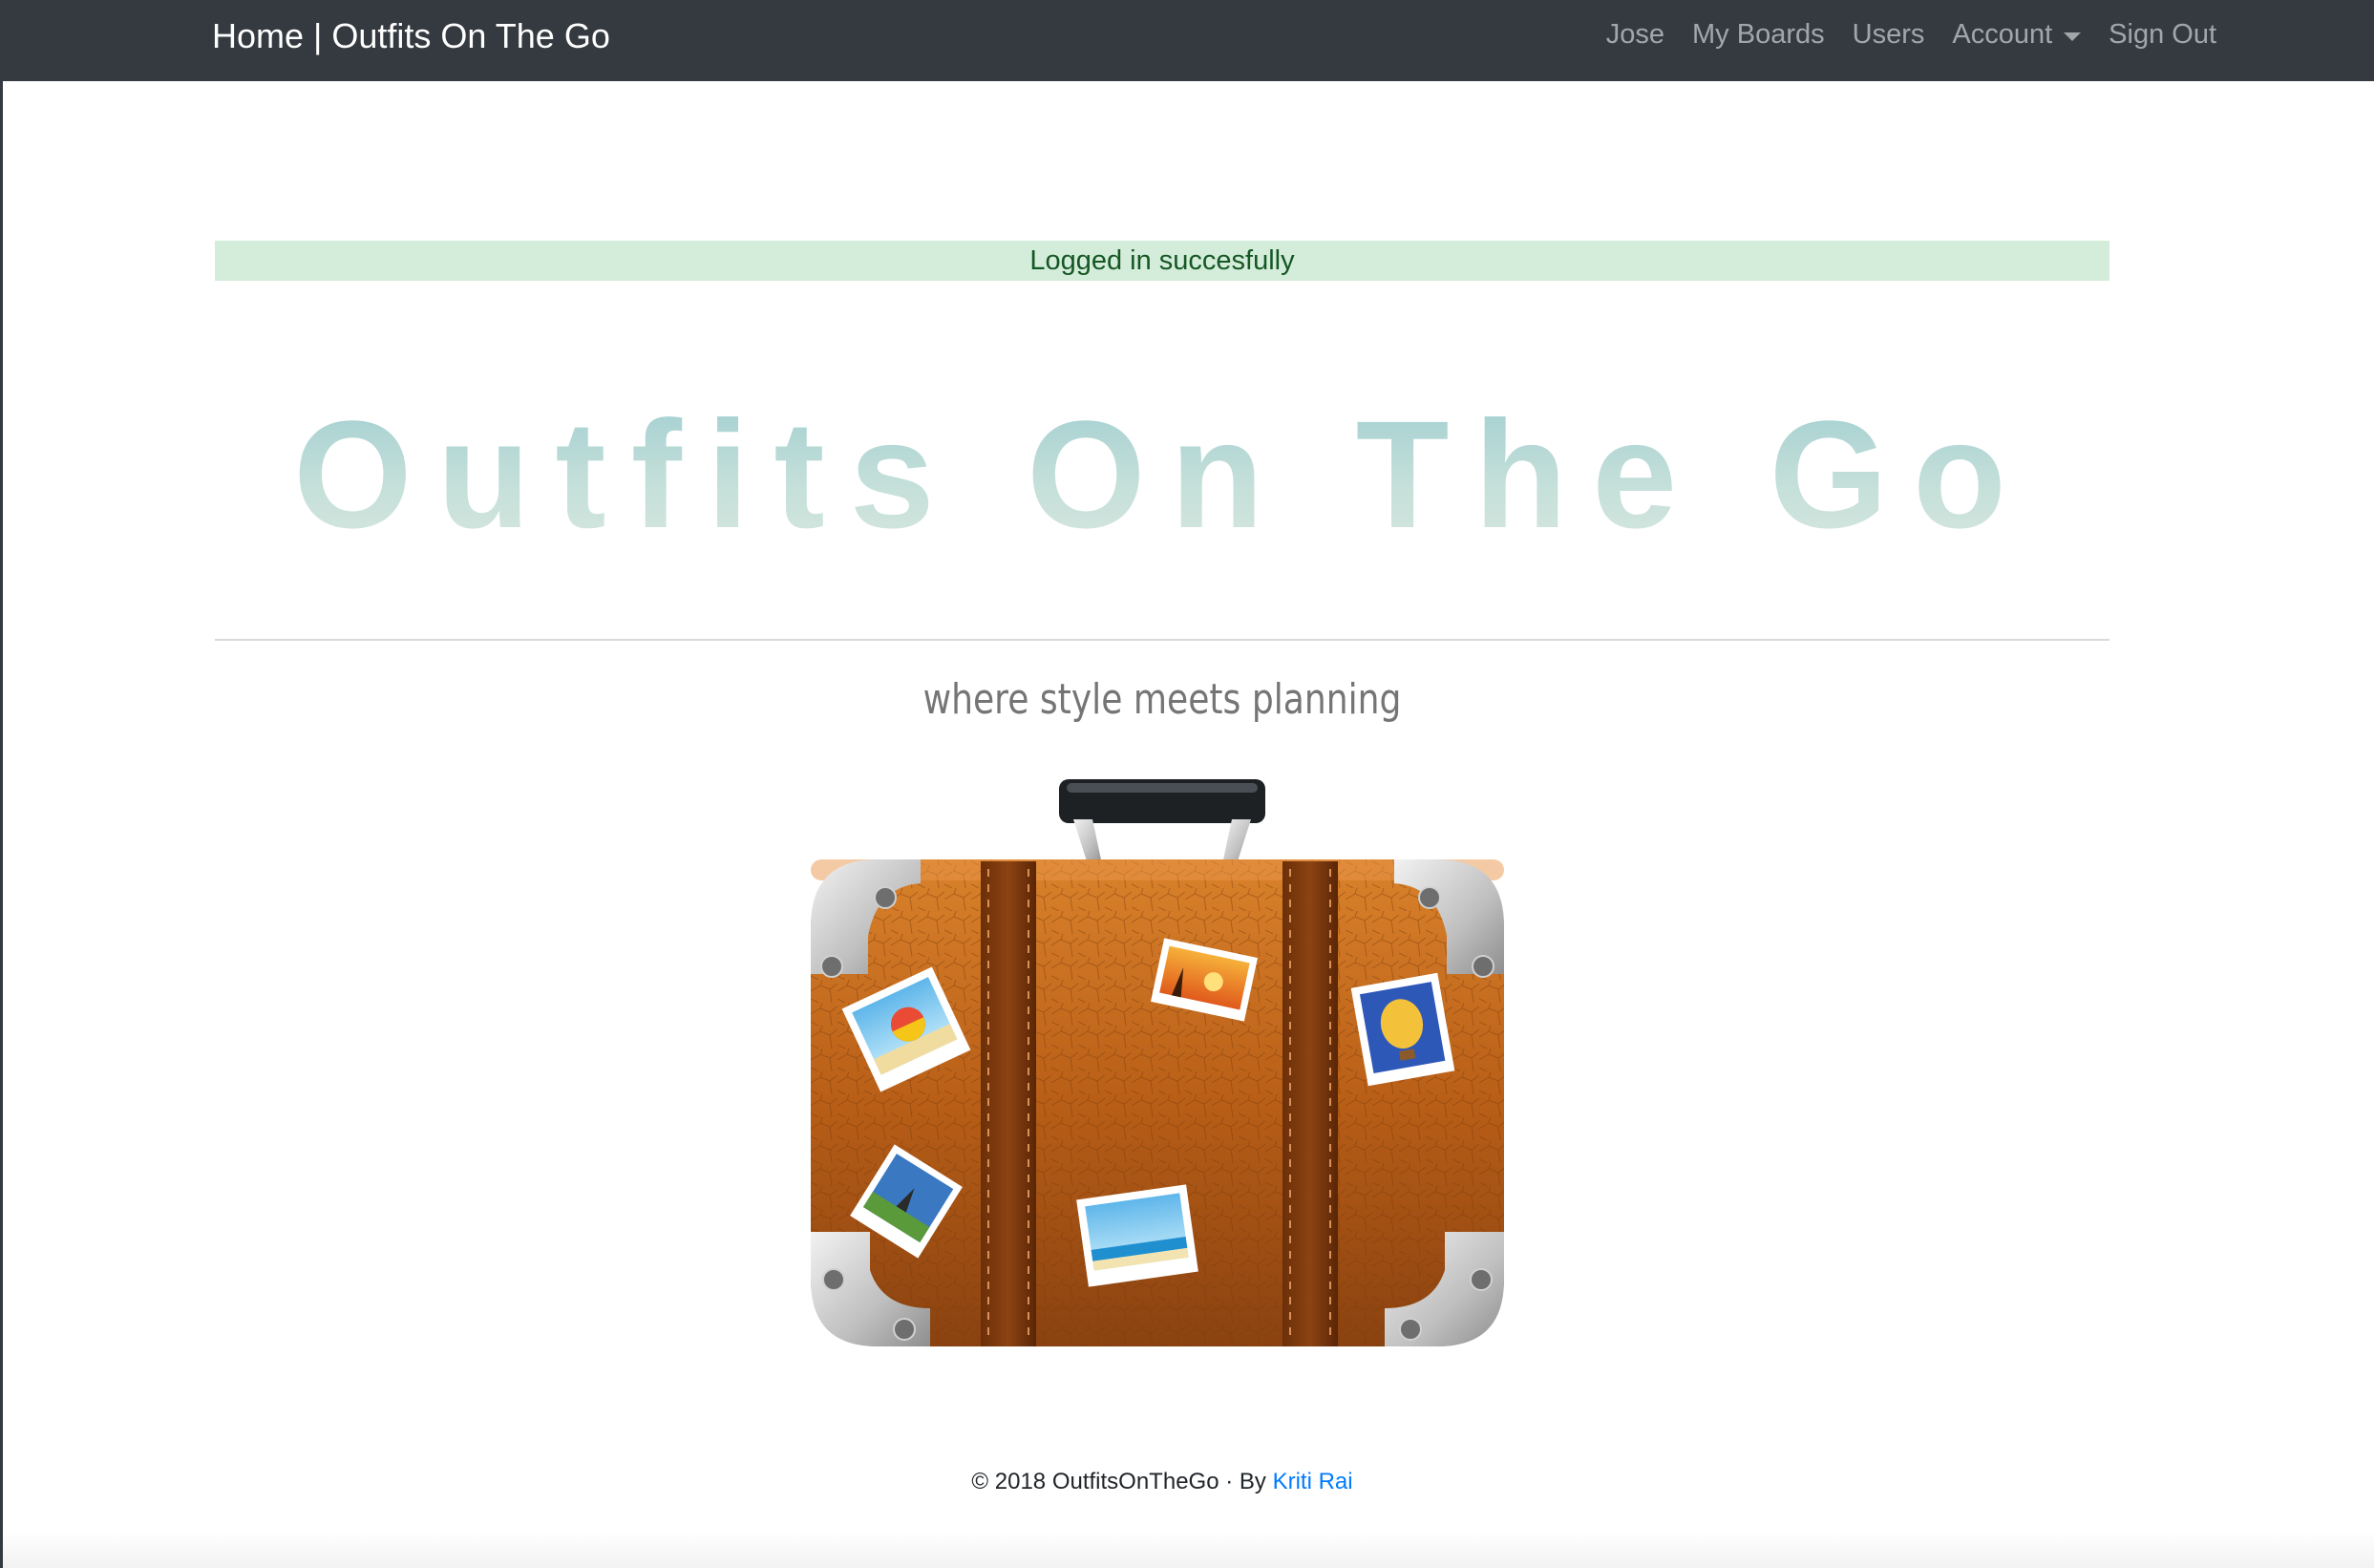 This screenshot has height=1568, width=2374. Describe the element at coordinates (1157, 1062) in the screenshot. I see `suitcase-icon` at that location.